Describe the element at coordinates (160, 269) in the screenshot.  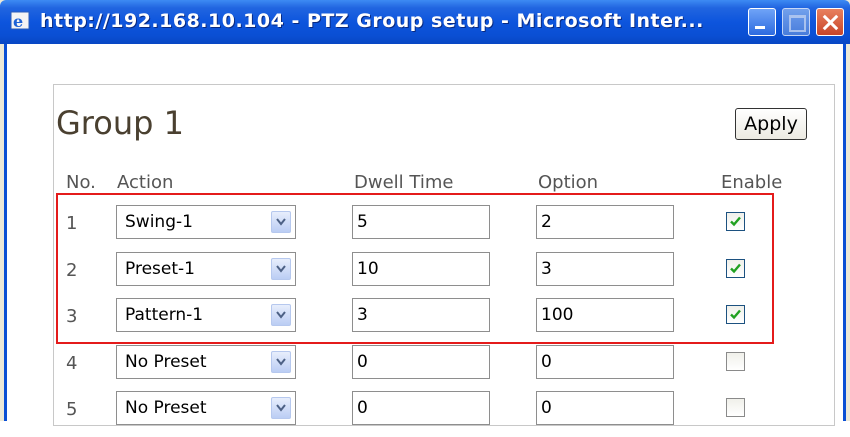
I see `action-select-value: Preset-1` at that location.